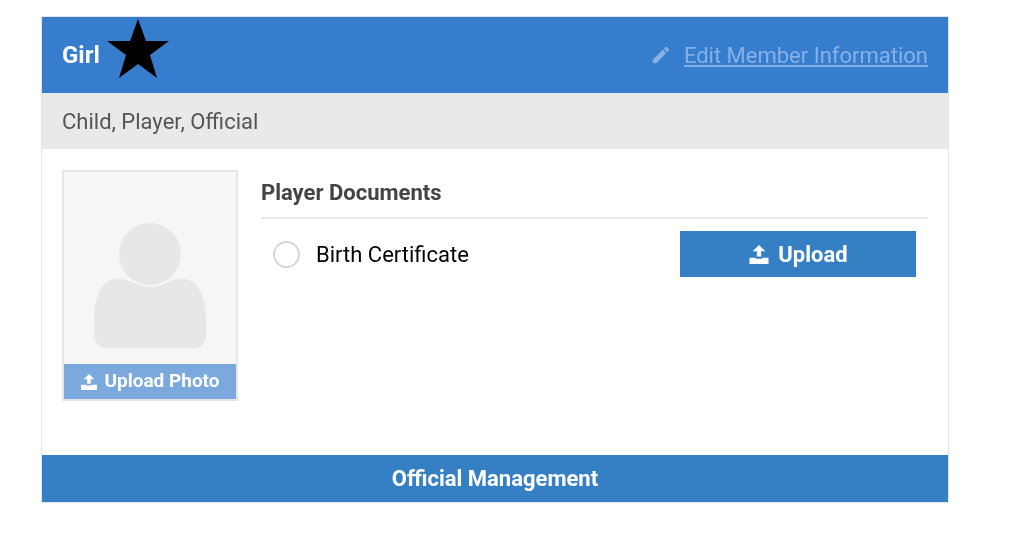  What do you see at coordinates (160, 121) in the screenshot?
I see `member-roles: Child, Player, Official` at bounding box center [160, 121].